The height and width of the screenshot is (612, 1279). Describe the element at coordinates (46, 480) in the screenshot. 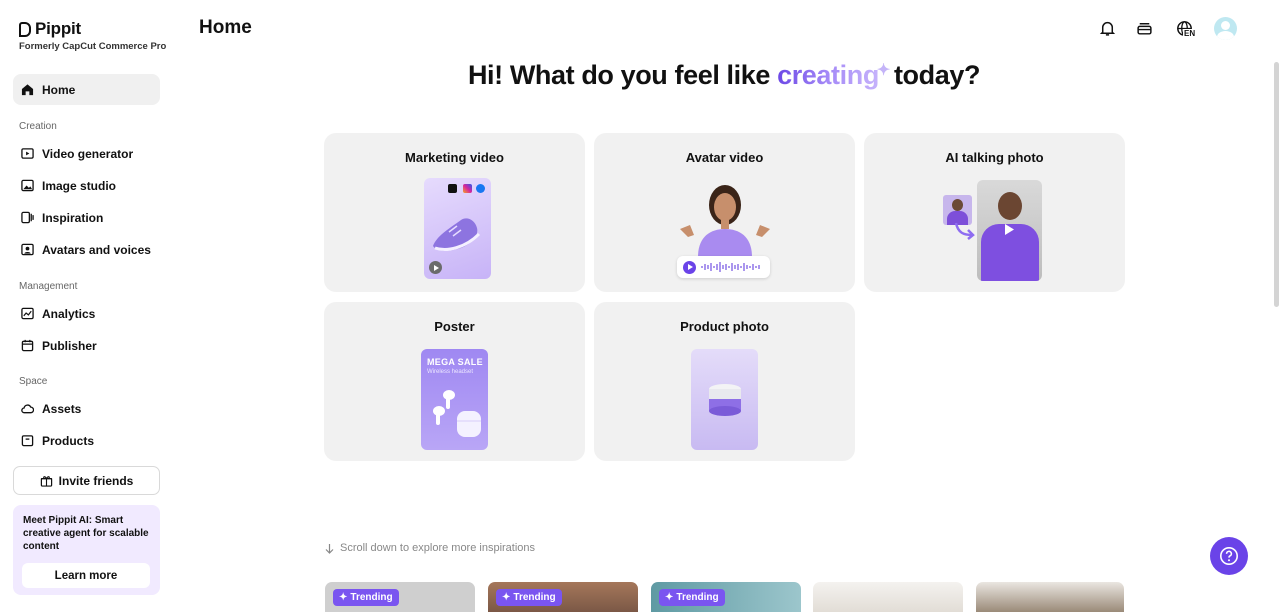

I see `gift-icon` at that location.